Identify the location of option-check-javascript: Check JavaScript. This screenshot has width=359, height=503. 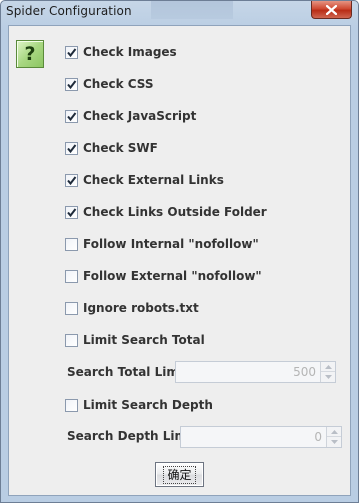
(130, 116).